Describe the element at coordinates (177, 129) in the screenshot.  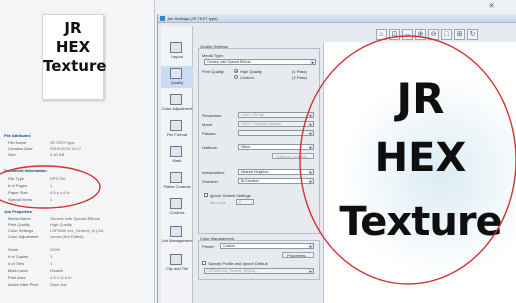
I see `sidebar-item-file-format: File Format` at that location.